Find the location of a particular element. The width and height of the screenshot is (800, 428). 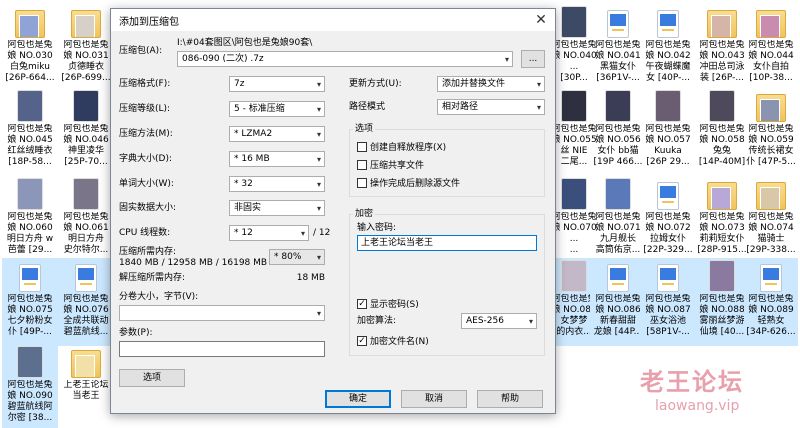

split-label: 分卷大小，字节(V): is located at coordinates (159, 297).